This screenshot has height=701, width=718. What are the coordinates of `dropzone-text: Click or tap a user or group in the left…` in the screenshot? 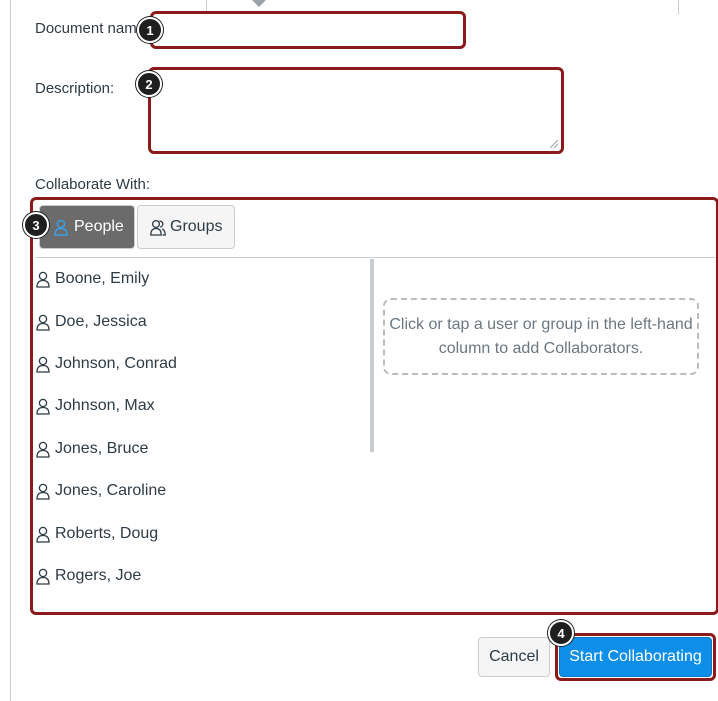 It's located at (541, 336).